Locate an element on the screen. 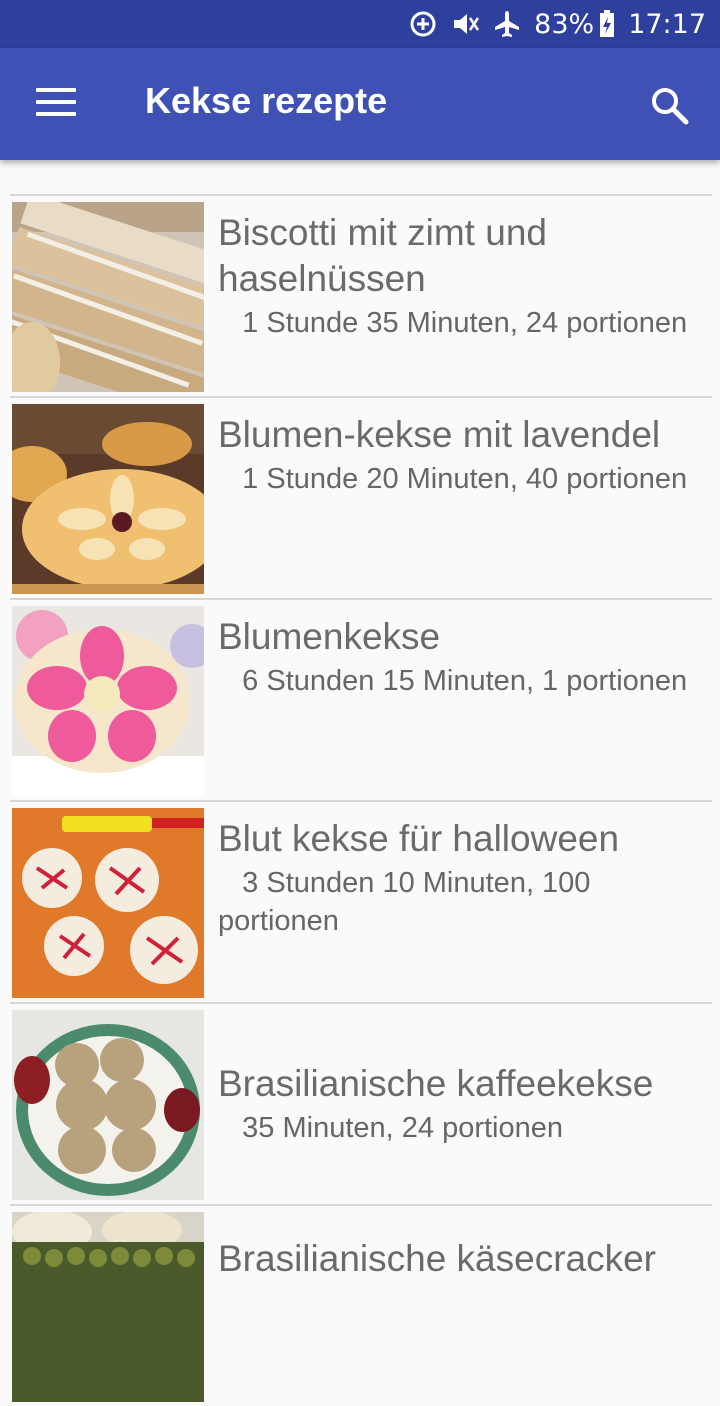  recipe-details: 1 Stunde 20 Minuten, 40 portionen is located at coordinates (453, 479).